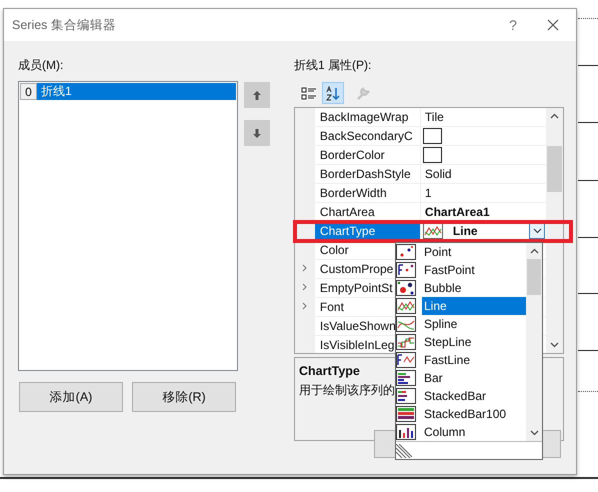  I want to click on item-index: 0, so click(28, 91).